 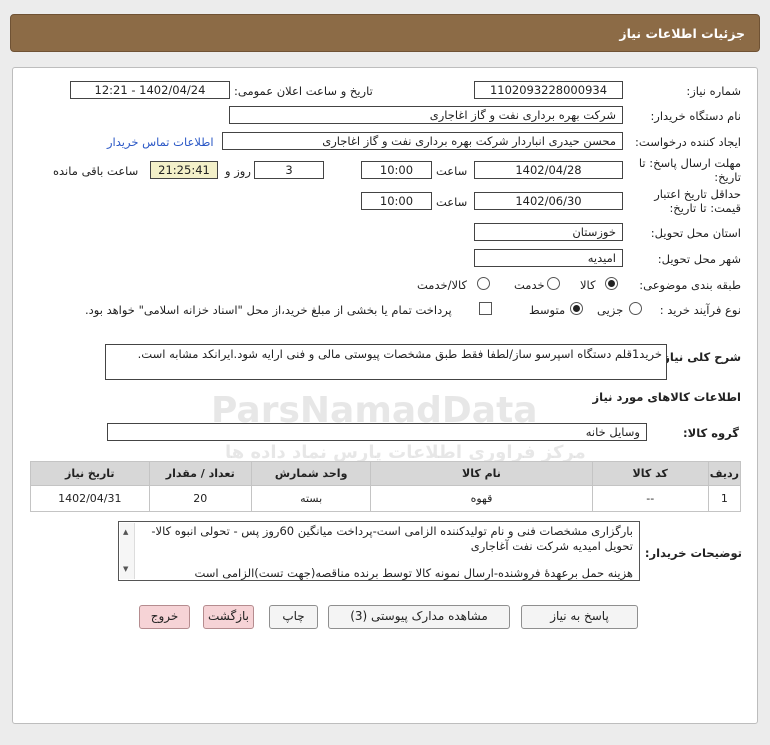 I want to click on validity-time: 10:00, so click(x=396, y=201).